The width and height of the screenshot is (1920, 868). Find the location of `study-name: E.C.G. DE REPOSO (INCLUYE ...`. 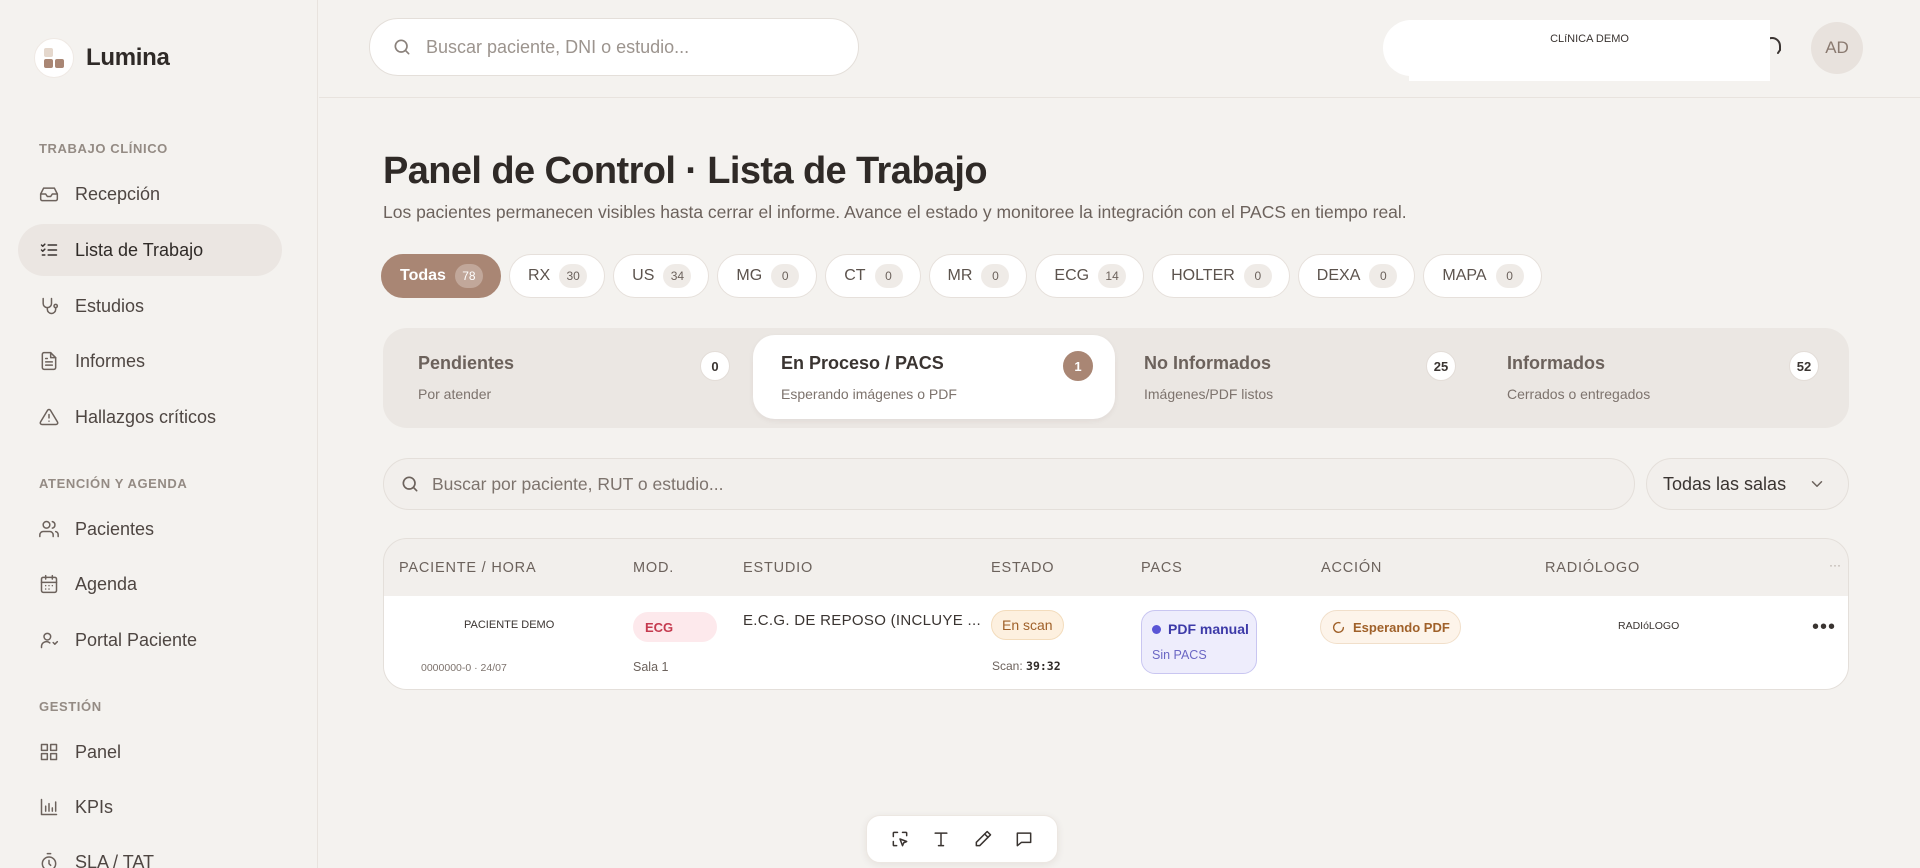

study-name: E.C.G. DE REPOSO (INCLUYE ... is located at coordinates (862, 620).